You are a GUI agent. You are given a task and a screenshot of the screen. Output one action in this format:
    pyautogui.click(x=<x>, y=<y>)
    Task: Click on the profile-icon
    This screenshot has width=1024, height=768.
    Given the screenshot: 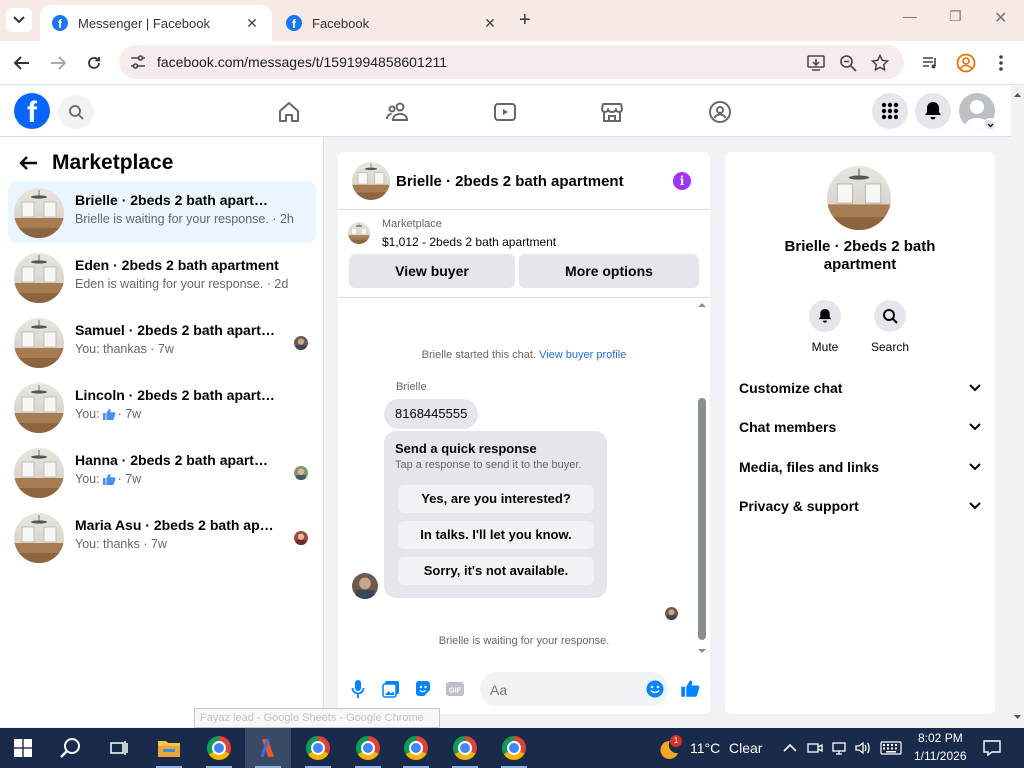 What is the action you would take?
    pyautogui.click(x=966, y=63)
    